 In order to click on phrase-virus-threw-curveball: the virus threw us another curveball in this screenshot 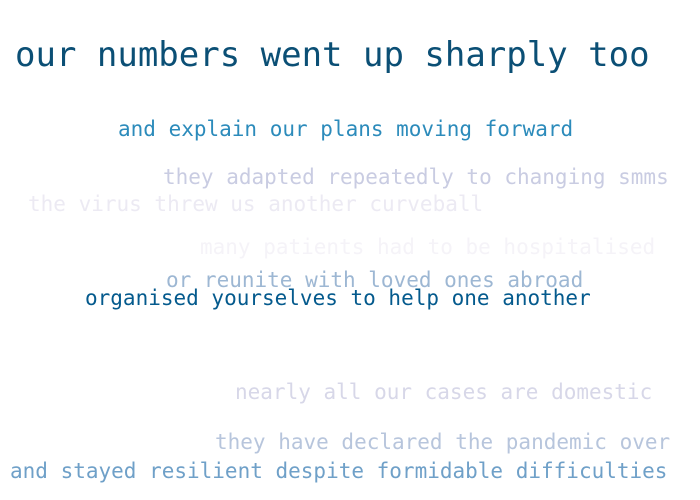, I will do `click(256, 204)`.